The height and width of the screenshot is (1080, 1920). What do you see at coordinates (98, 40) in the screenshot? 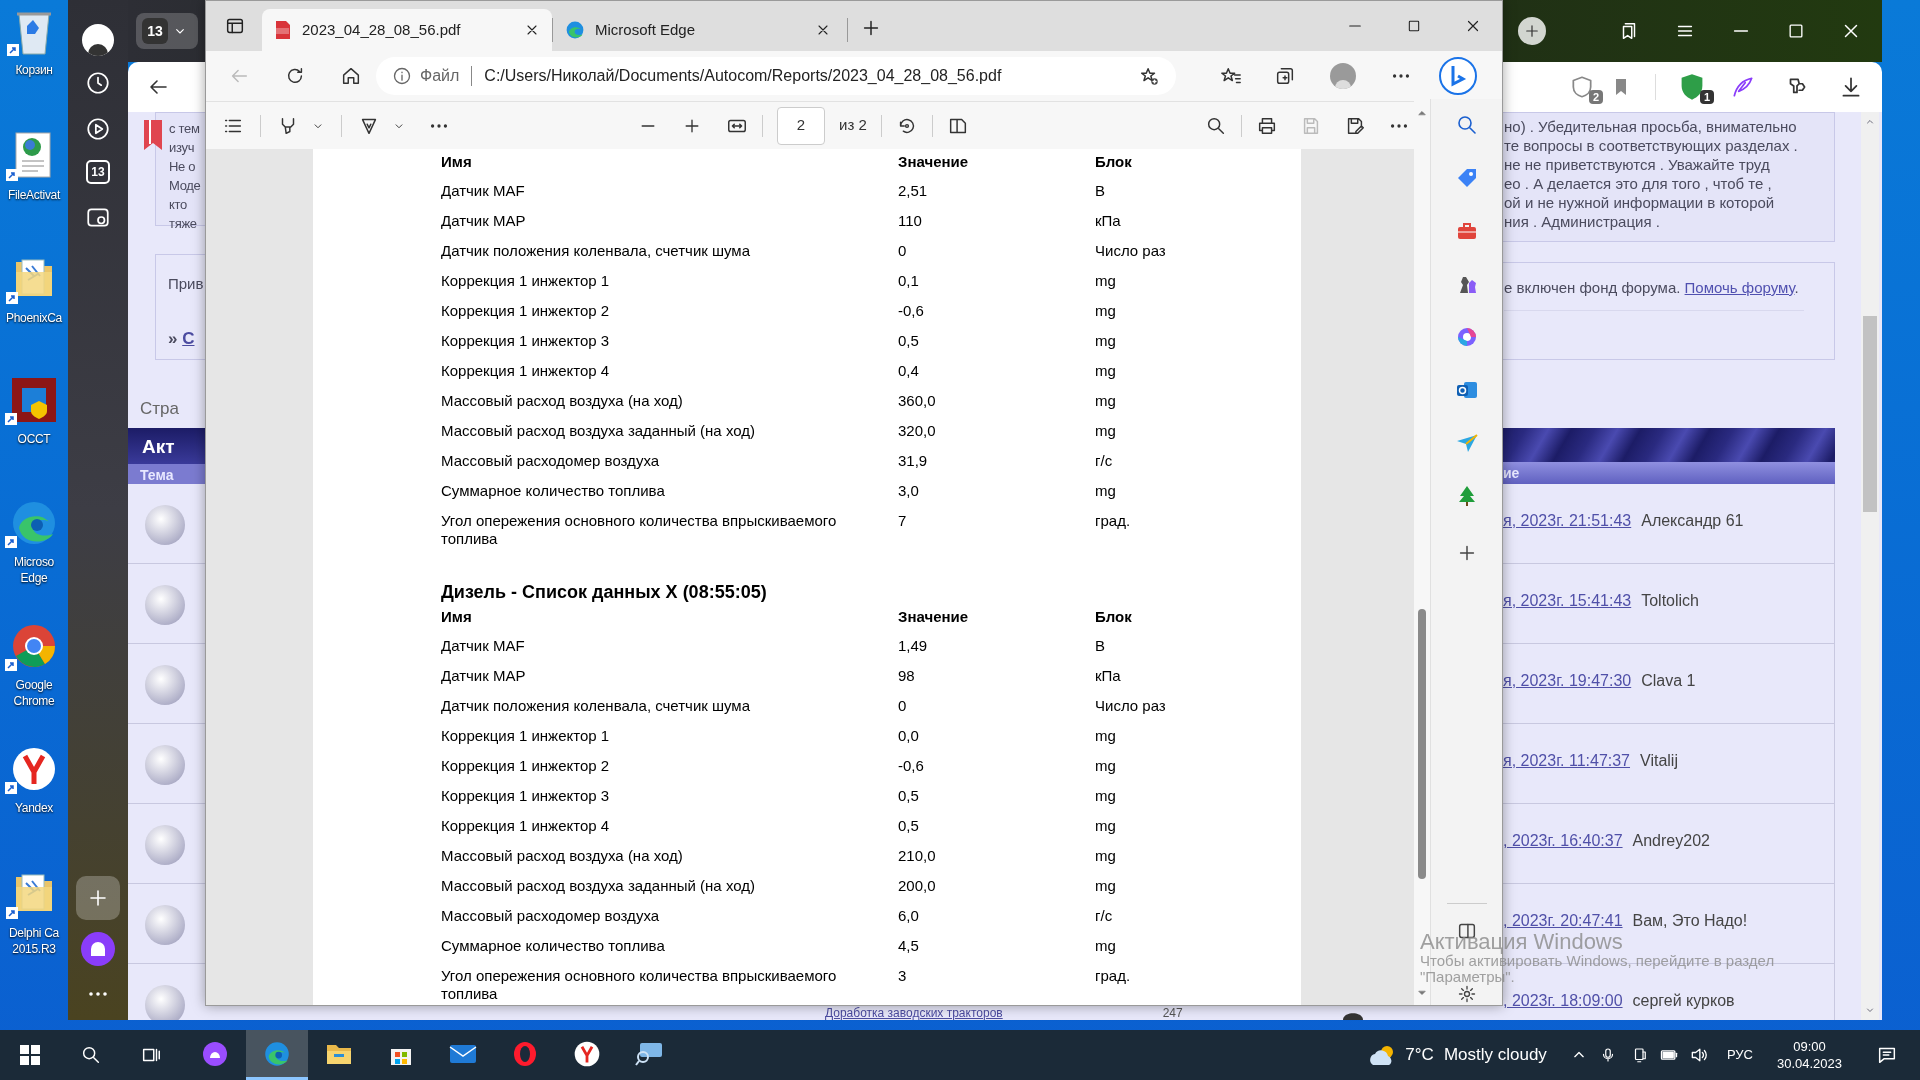
I see `profile-avatar` at bounding box center [98, 40].